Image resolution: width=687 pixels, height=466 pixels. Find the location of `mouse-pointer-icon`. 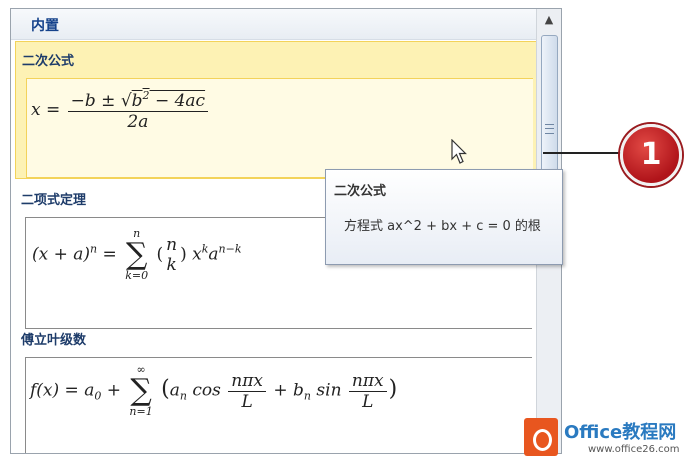

mouse-pointer-icon is located at coordinates (460, 153).